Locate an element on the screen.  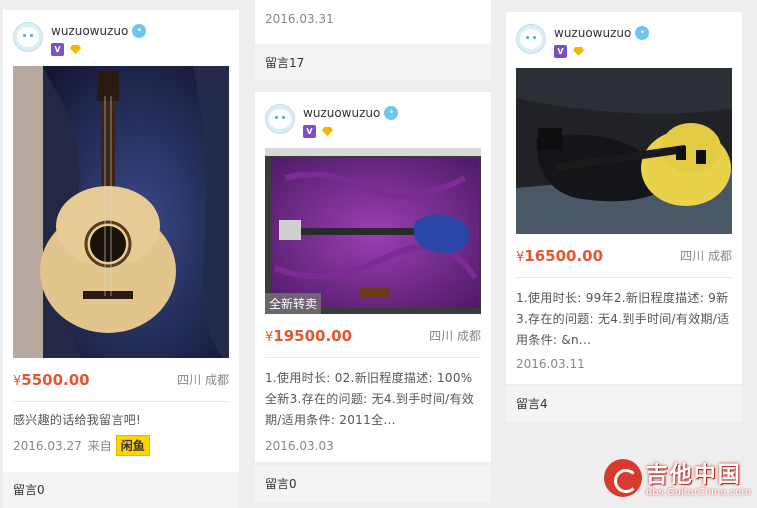
price: 19500.00 is located at coordinates (313, 336).